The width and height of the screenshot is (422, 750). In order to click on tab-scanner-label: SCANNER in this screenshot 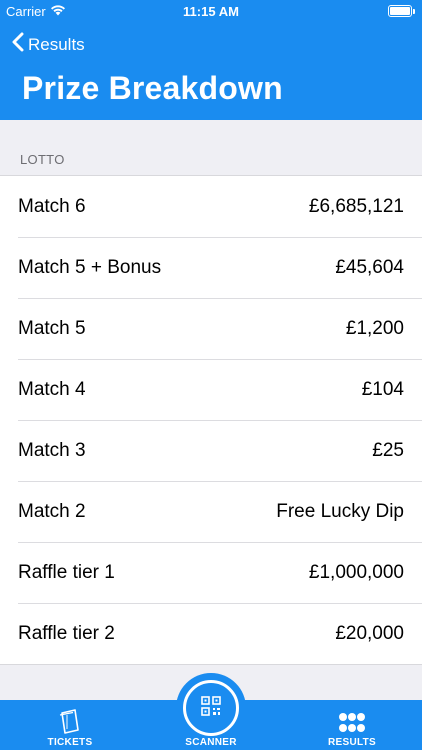, I will do `click(211, 742)`.